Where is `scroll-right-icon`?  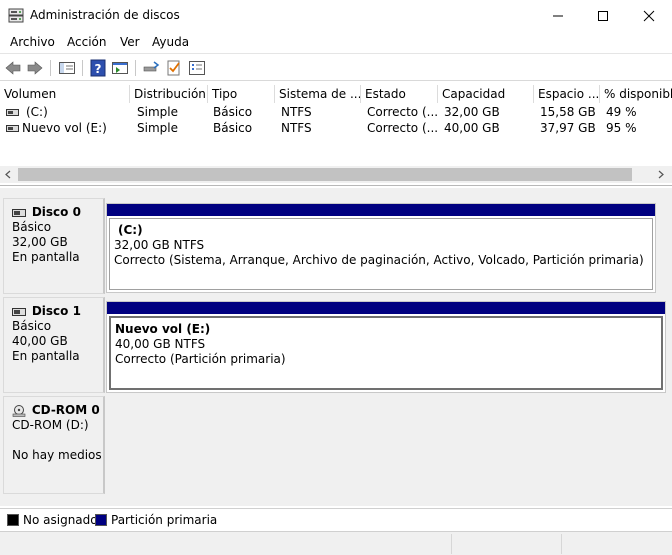
scroll-right-icon is located at coordinates (661, 174).